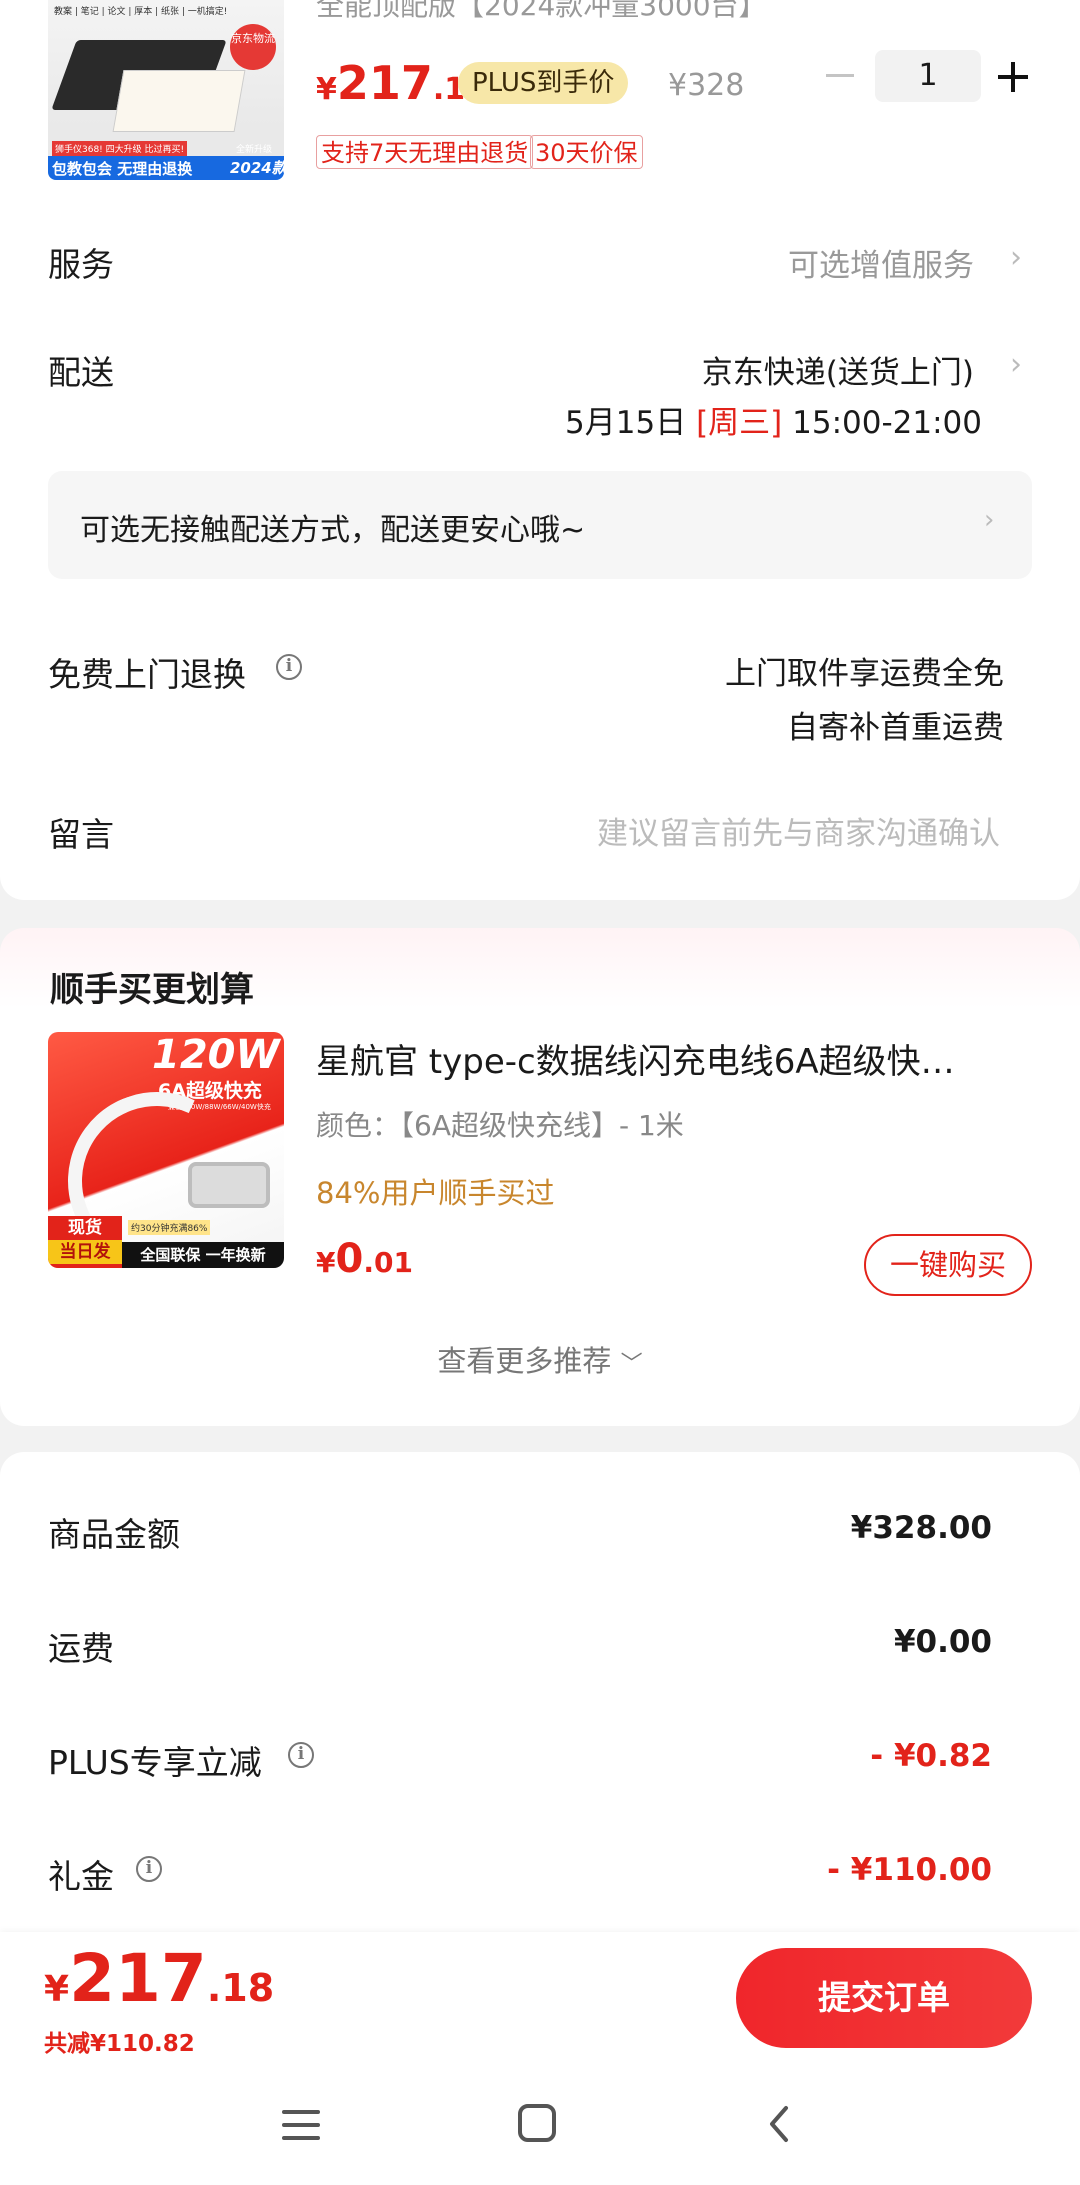  What do you see at coordinates (257, 168) in the screenshot?
I see `product-image-corner-year: 2024款` at bounding box center [257, 168].